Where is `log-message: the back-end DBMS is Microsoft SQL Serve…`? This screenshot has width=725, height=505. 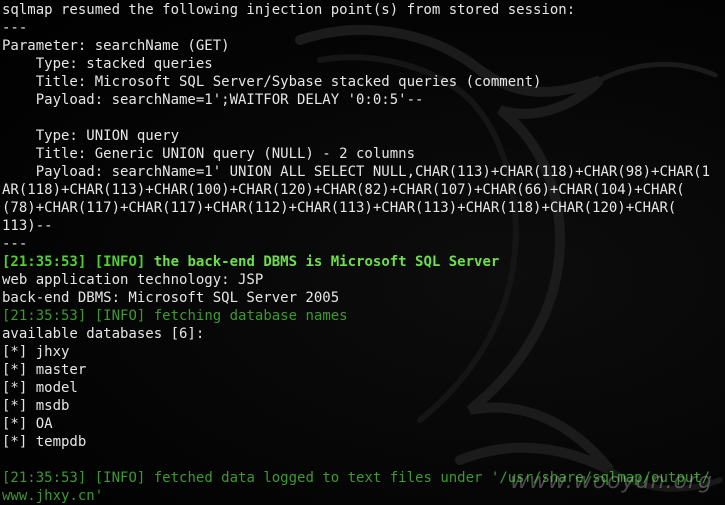
log-message: the back-end DBMS is Microsoft SQL Serve… is located at coordinates (322, 262).